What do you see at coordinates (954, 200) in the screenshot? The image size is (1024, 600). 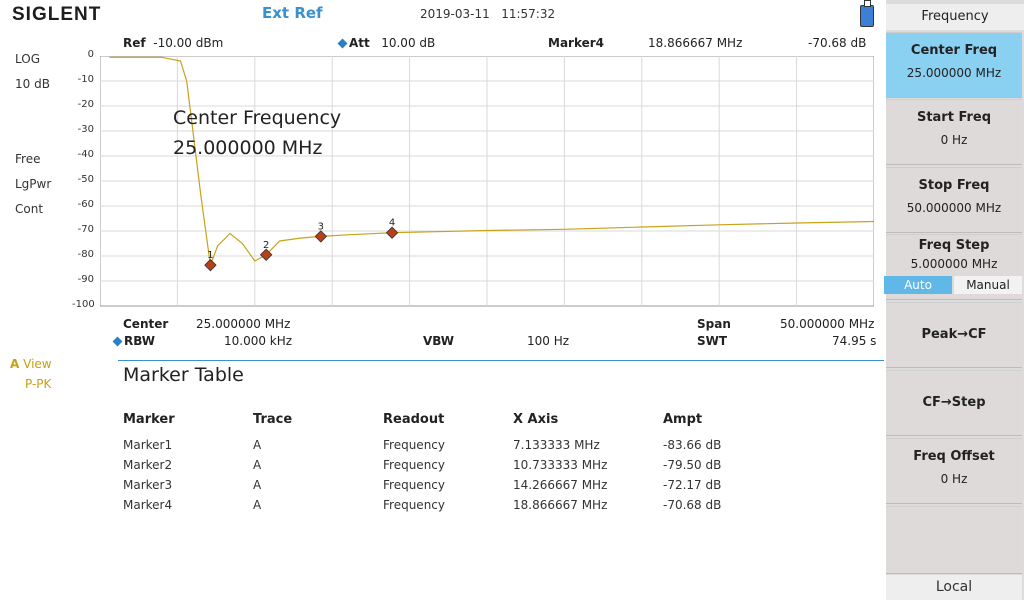 I see `stop-freq-button: Stop Freq 50.000000 MHz` at bounding box center [954, 200].